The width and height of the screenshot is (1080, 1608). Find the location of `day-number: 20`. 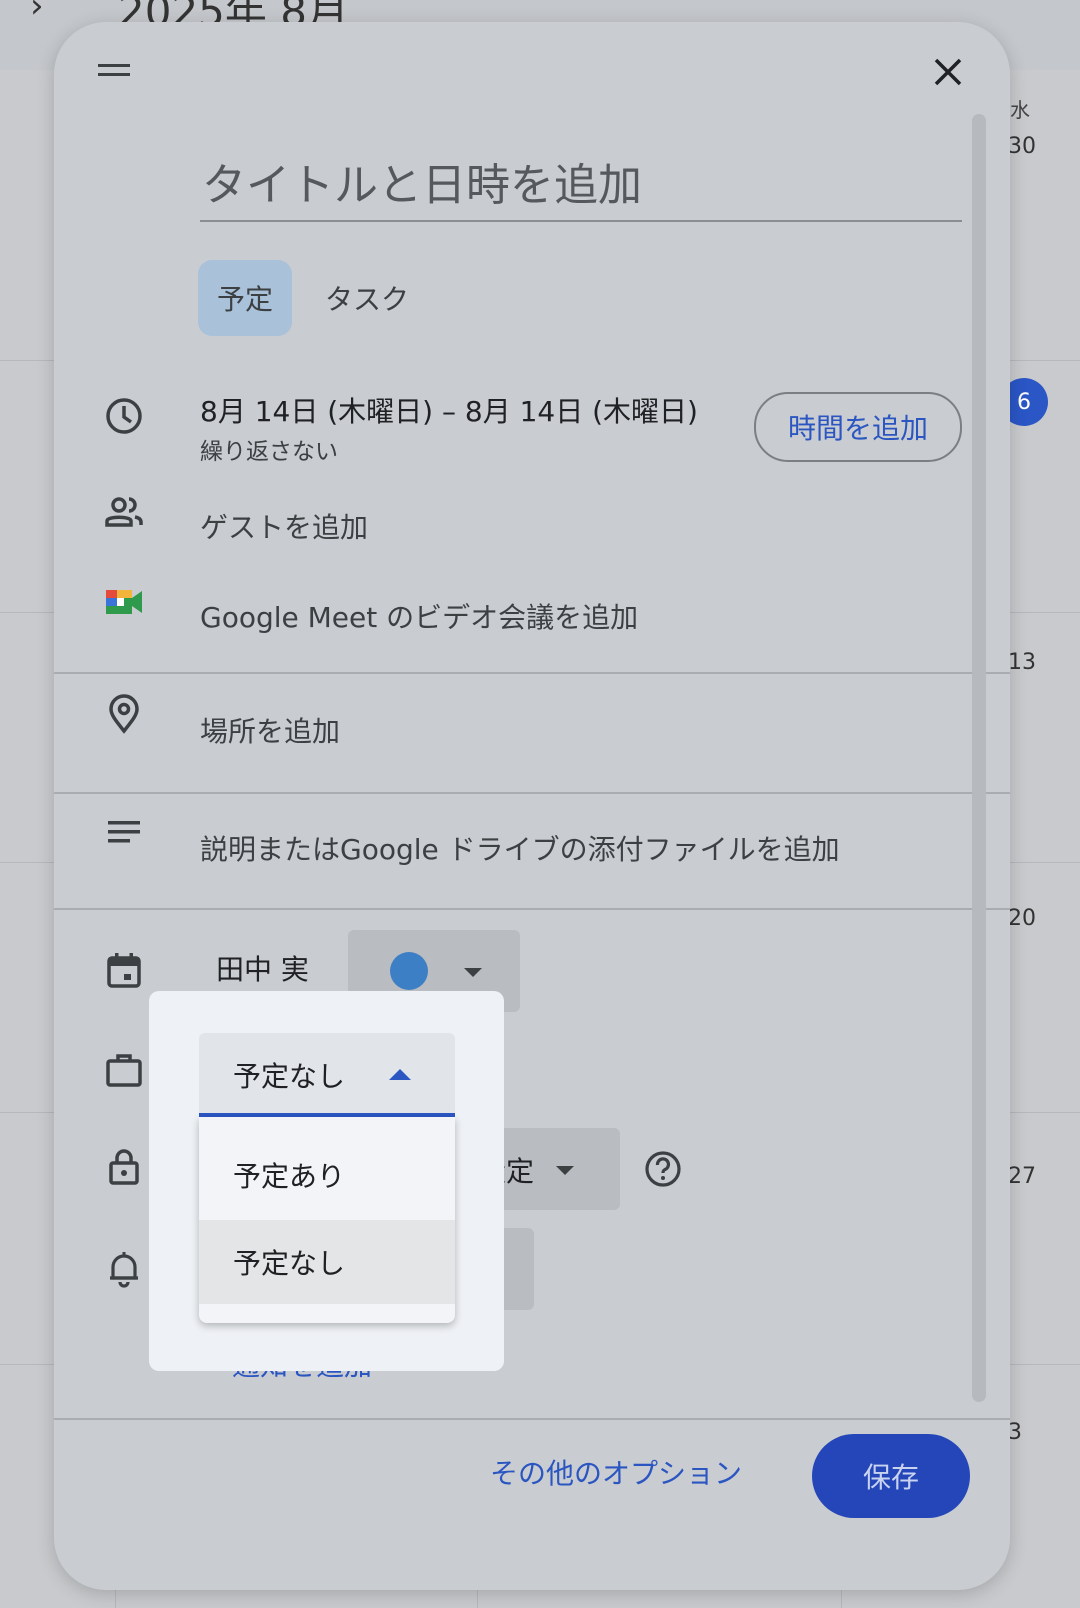

day-number: 20 is located at coordinates (1022, 918).